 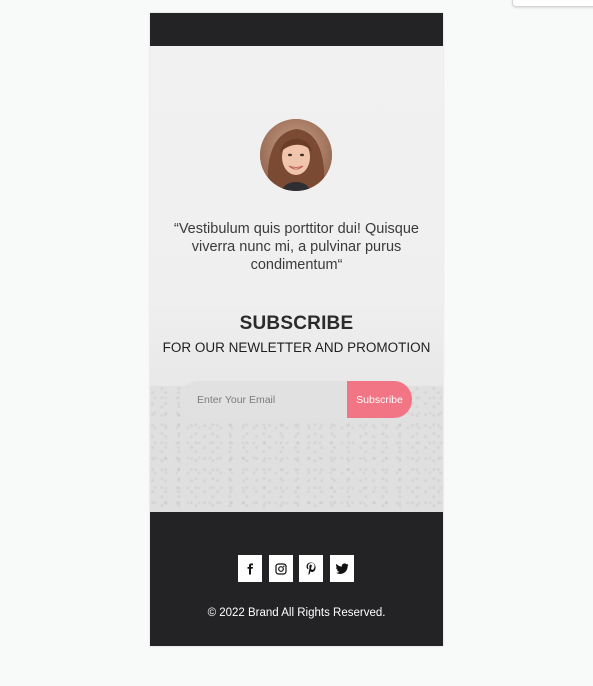 I want to click on instagram-link, so click(x=281, y=568).